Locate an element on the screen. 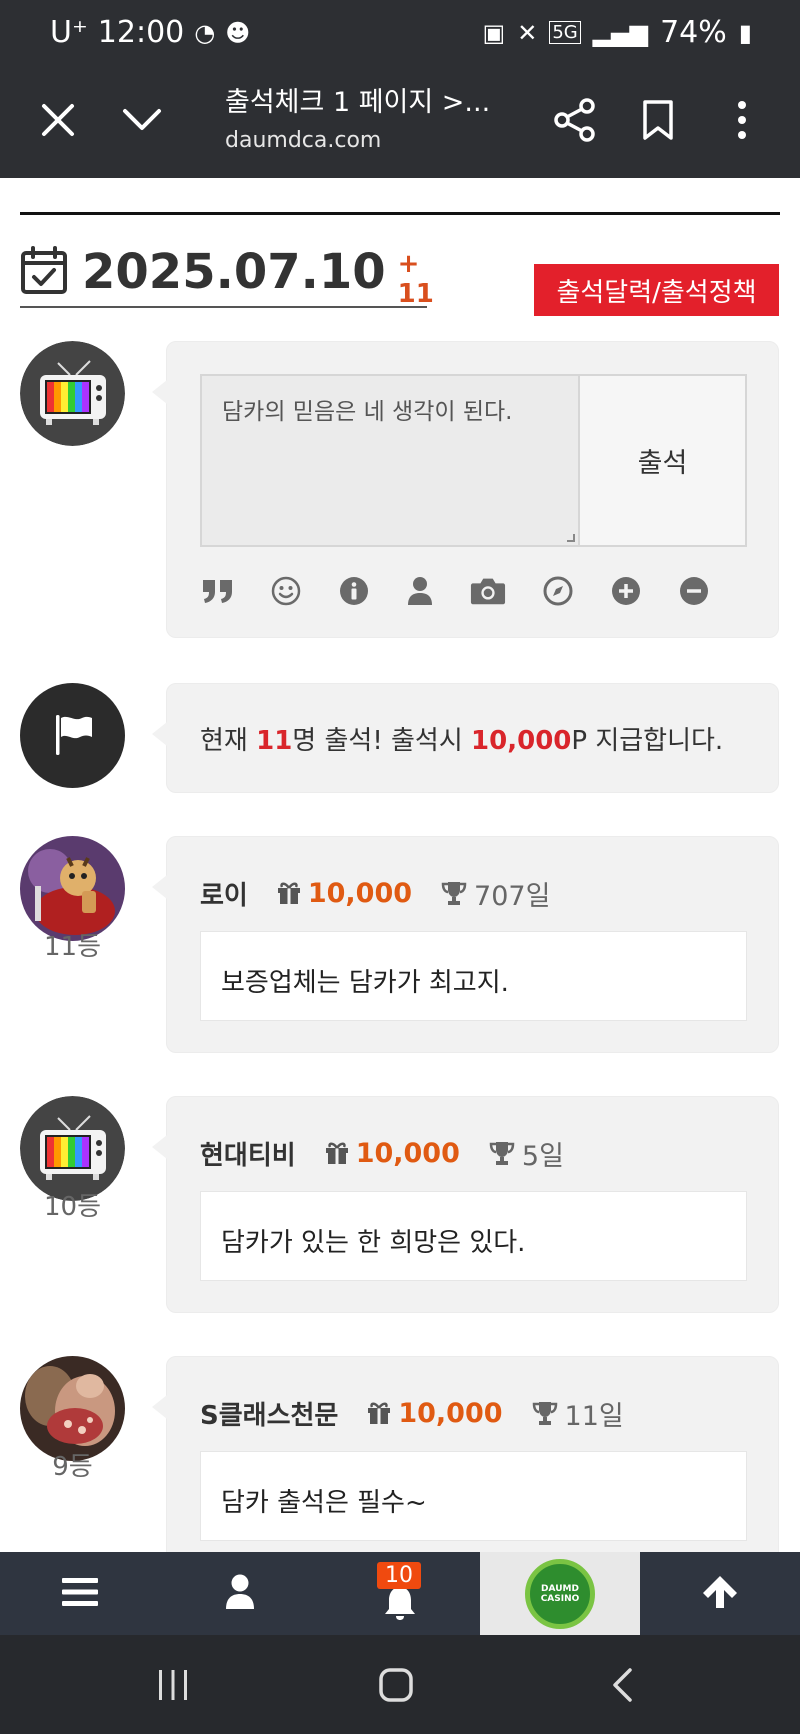 Image resolution: width=800 pixels, height=1734 pixels. bookmark-icon is located at coordinates (658, 120).